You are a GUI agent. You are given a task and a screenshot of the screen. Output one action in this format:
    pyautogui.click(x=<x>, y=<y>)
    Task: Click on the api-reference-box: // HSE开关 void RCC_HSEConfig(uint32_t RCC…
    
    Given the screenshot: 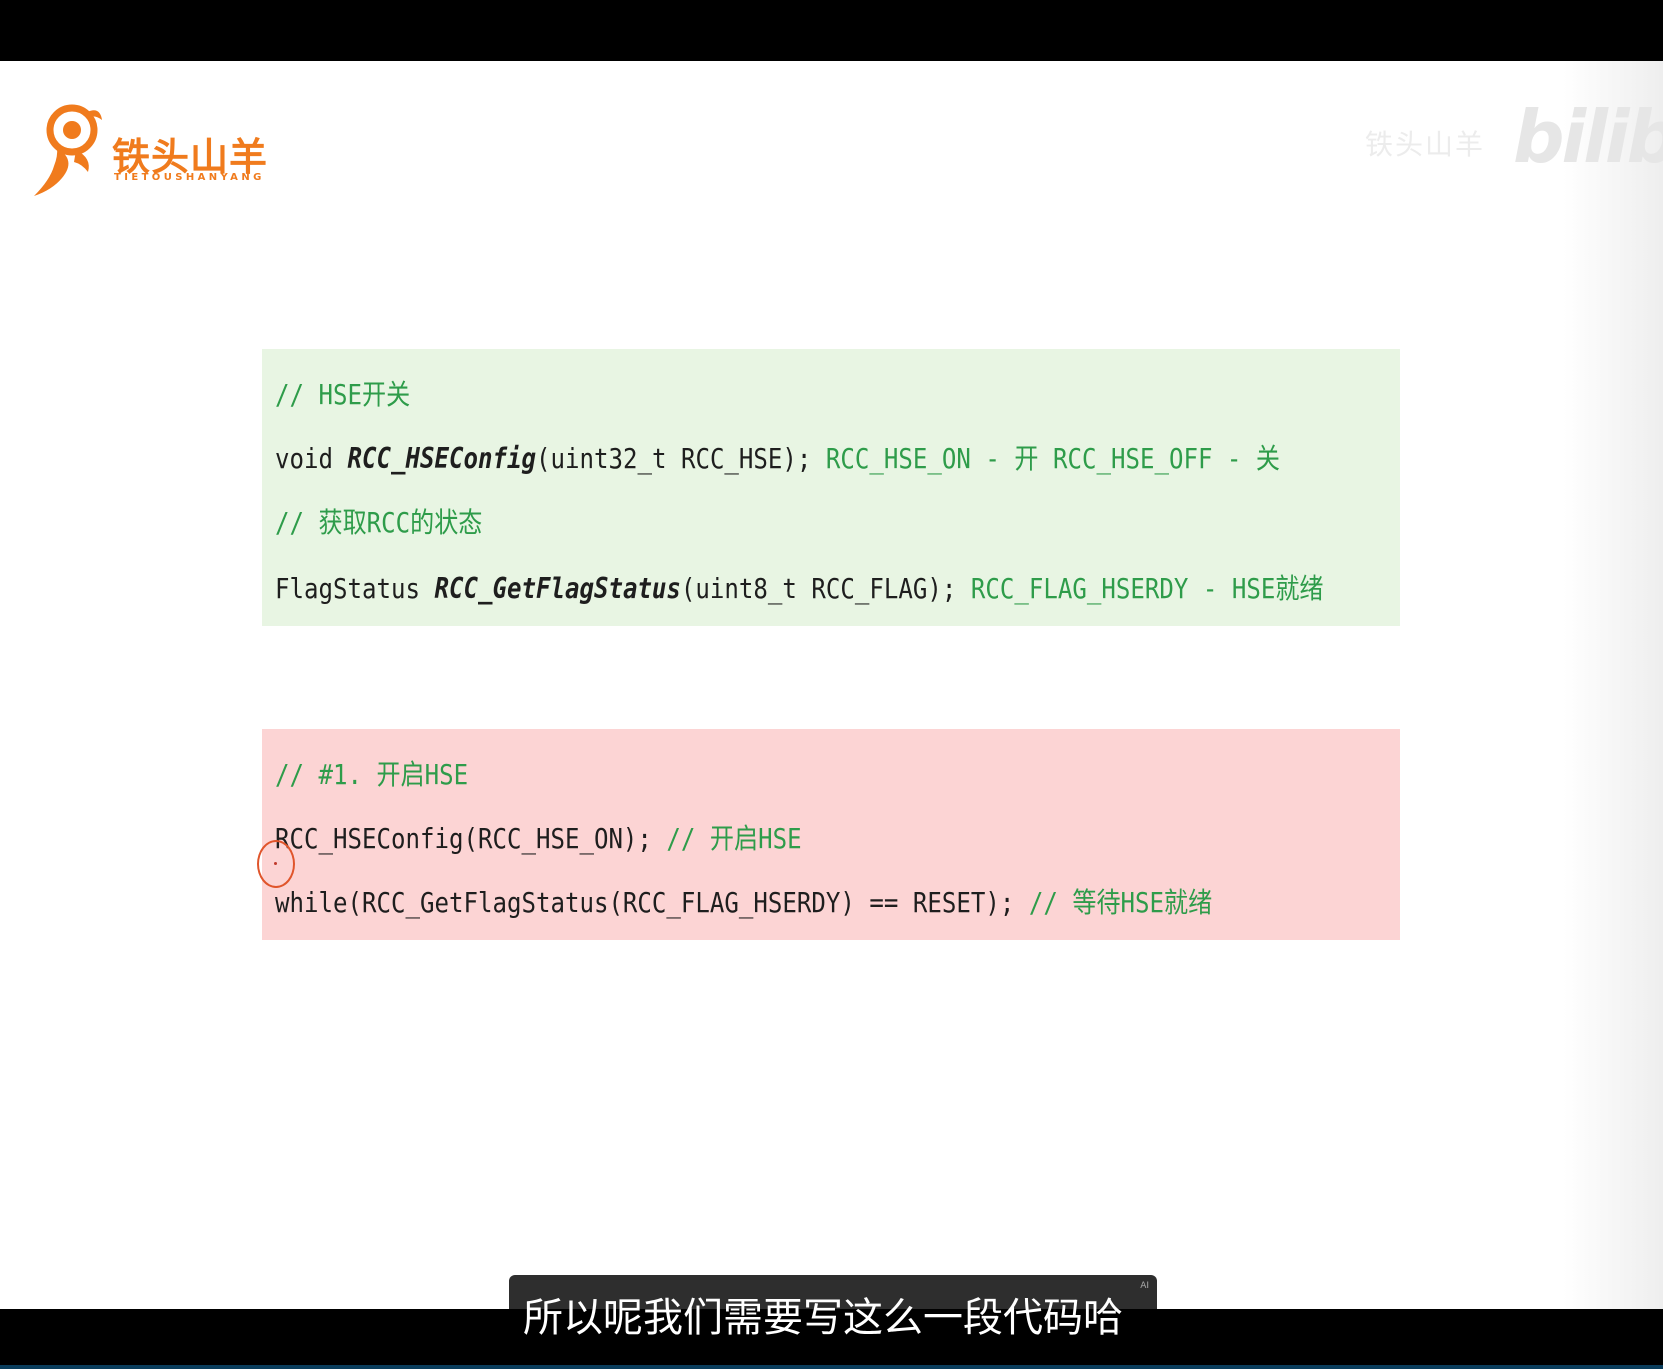 What is the action you would take?
    pyautogui.click(x=831, y=487)
    